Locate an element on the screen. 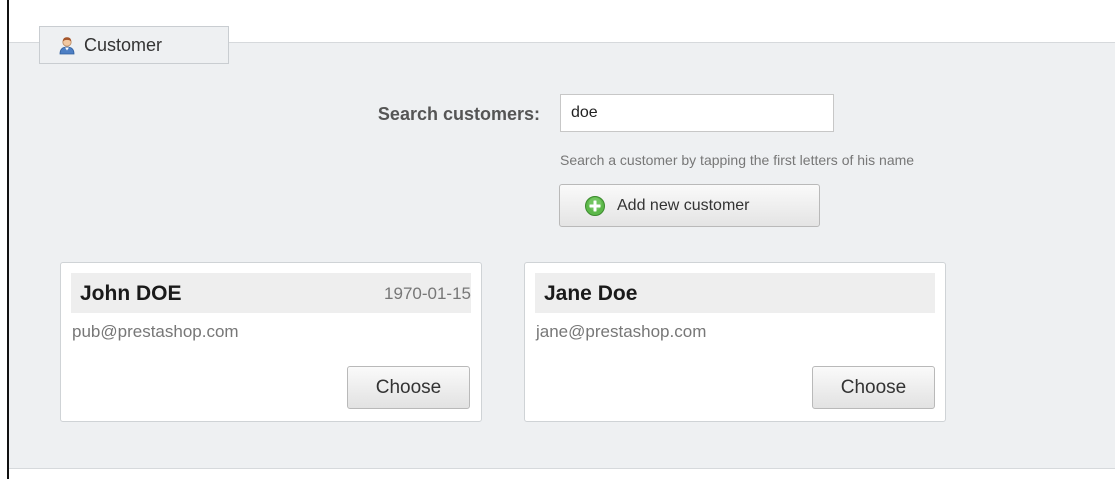 The height and width of the screenshot is (479, 1115). customer-name: John DOE is located at coordinates (131, 293).